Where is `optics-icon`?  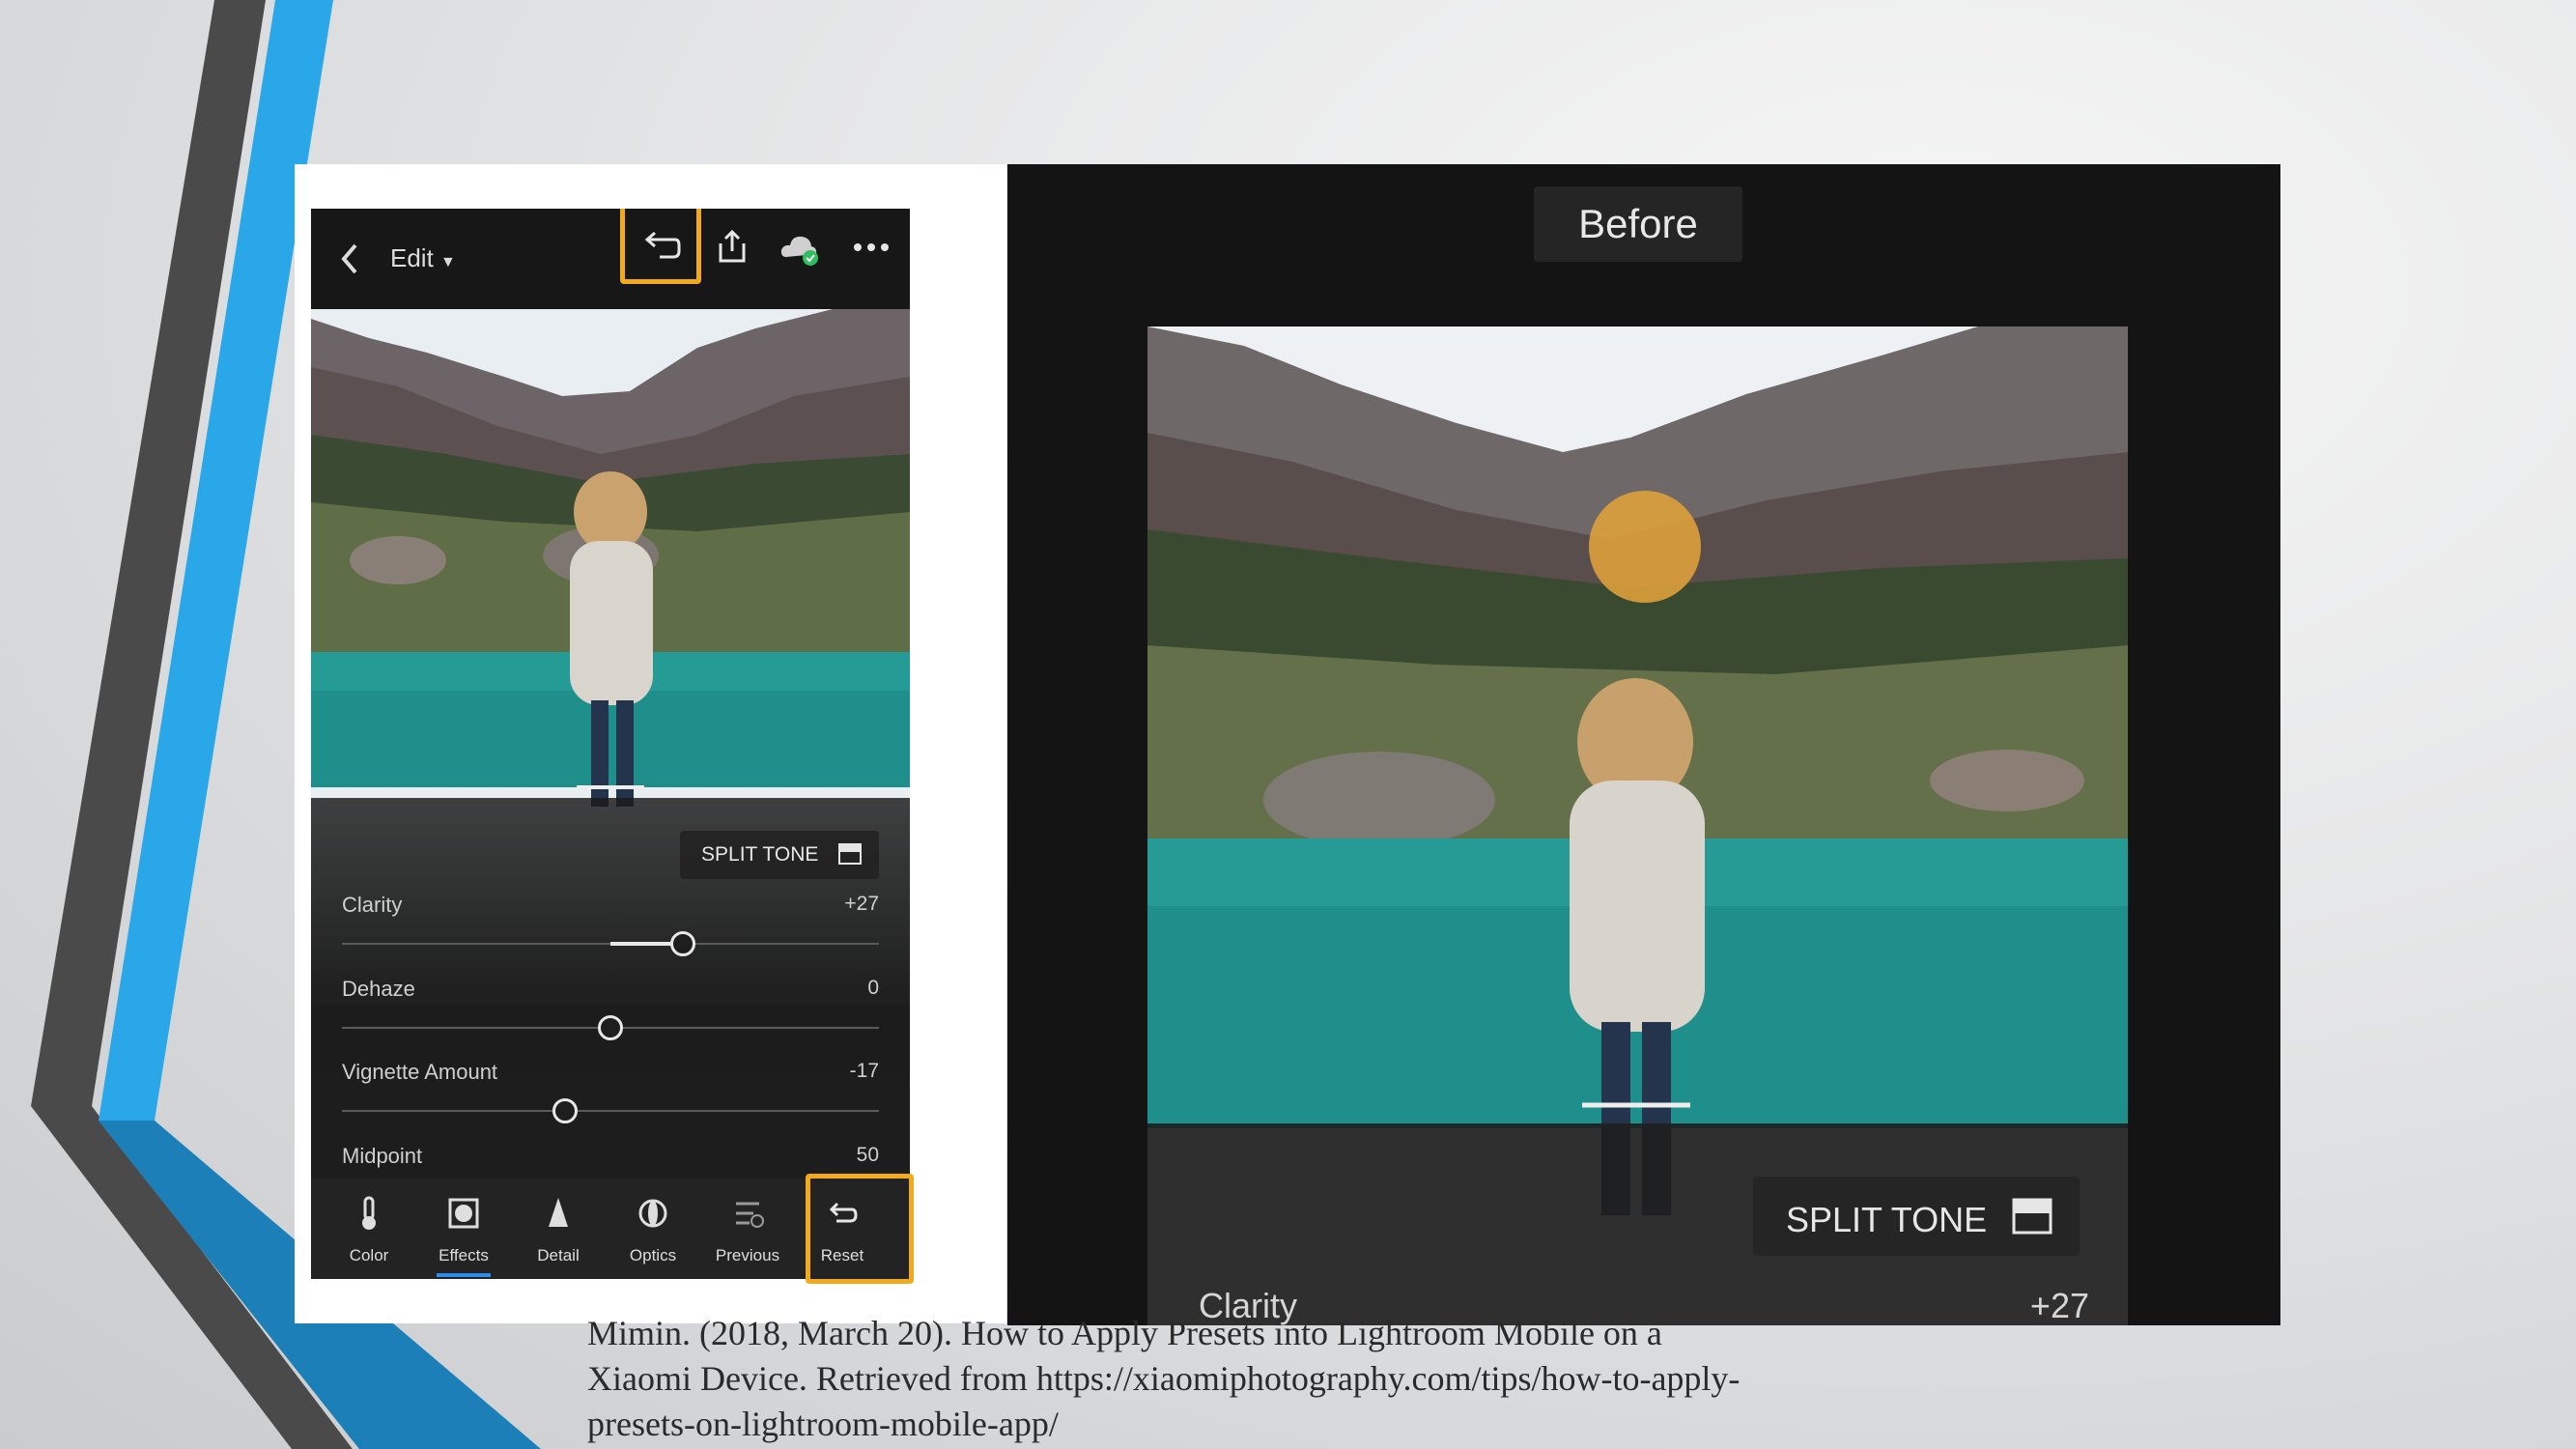
optics-icon is located at coordinates (652, 1213).